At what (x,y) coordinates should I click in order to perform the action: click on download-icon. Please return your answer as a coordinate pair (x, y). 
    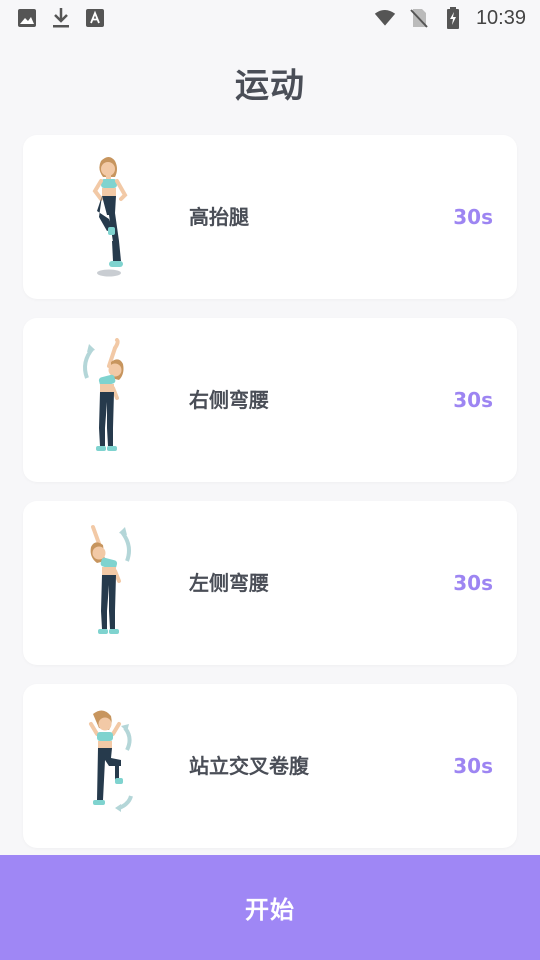
    Looking at the image, I should click on (61, 18).